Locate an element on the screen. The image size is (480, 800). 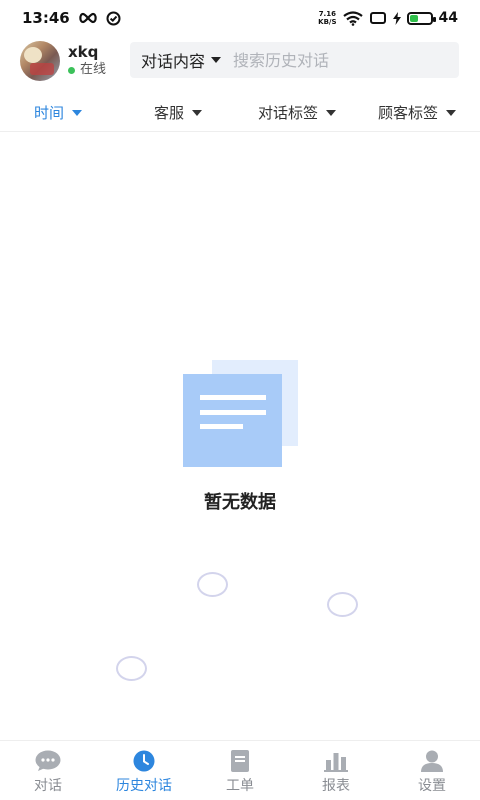
nav-label-settings: 设置 is located at coordinates (432, 786).